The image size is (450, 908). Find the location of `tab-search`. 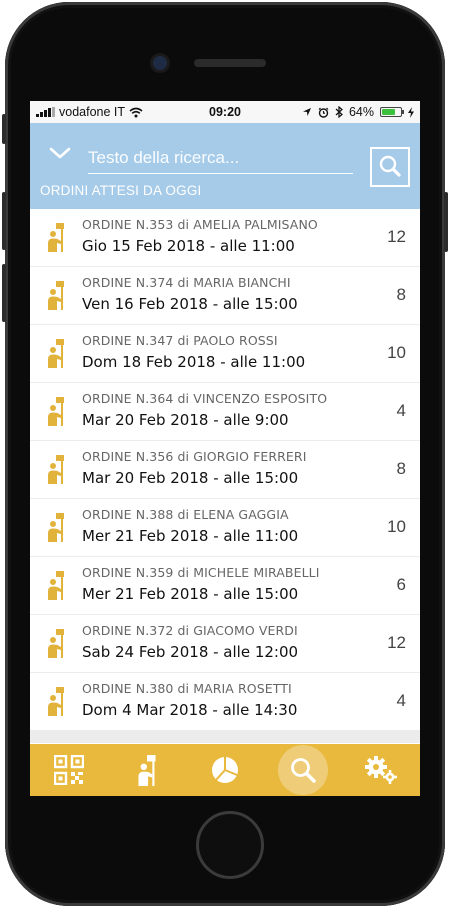

tab-search is located at coordinates (303, 770).